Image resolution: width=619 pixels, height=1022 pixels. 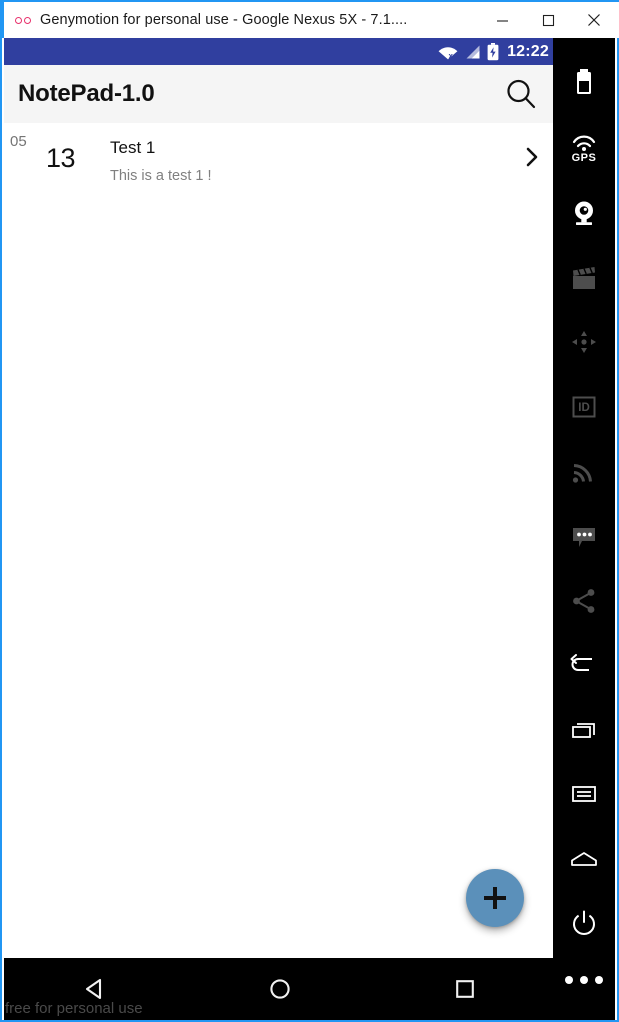 I want to click on maximize-icon, so click(x=548, y=20).